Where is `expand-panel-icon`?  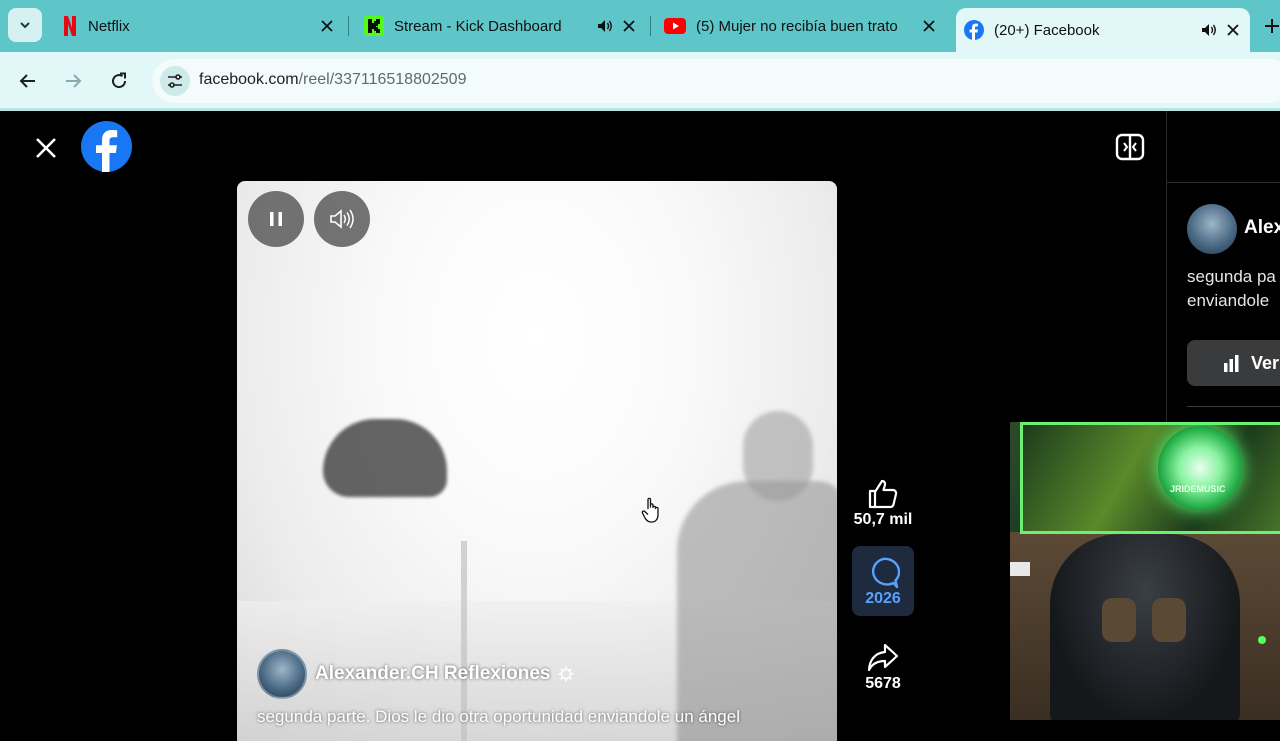
expand-panel-icon is located at coordinates (1130, 147).